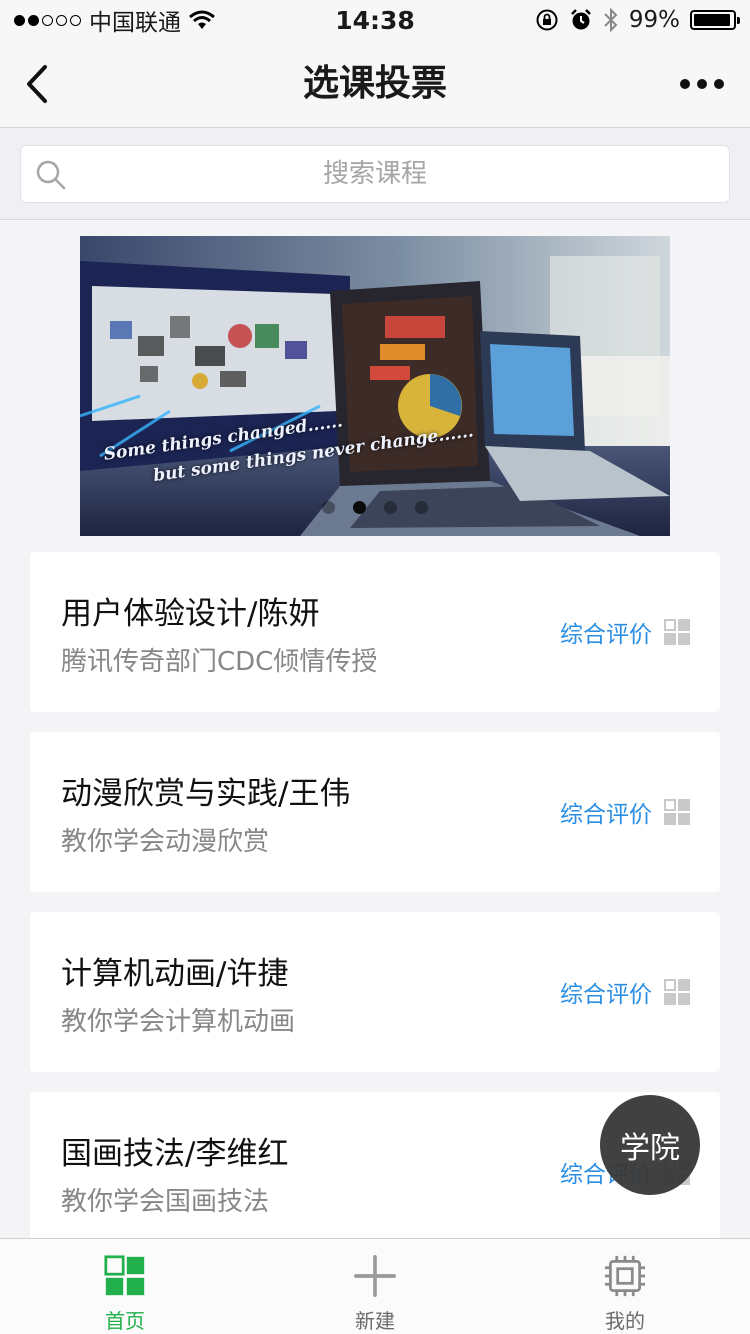 The width and height of the screenshot is (750, 1334). What do you see at coordinates (202, 19) in the screenshot?
I see `wifi-icon` at bounding box center [202, 19].